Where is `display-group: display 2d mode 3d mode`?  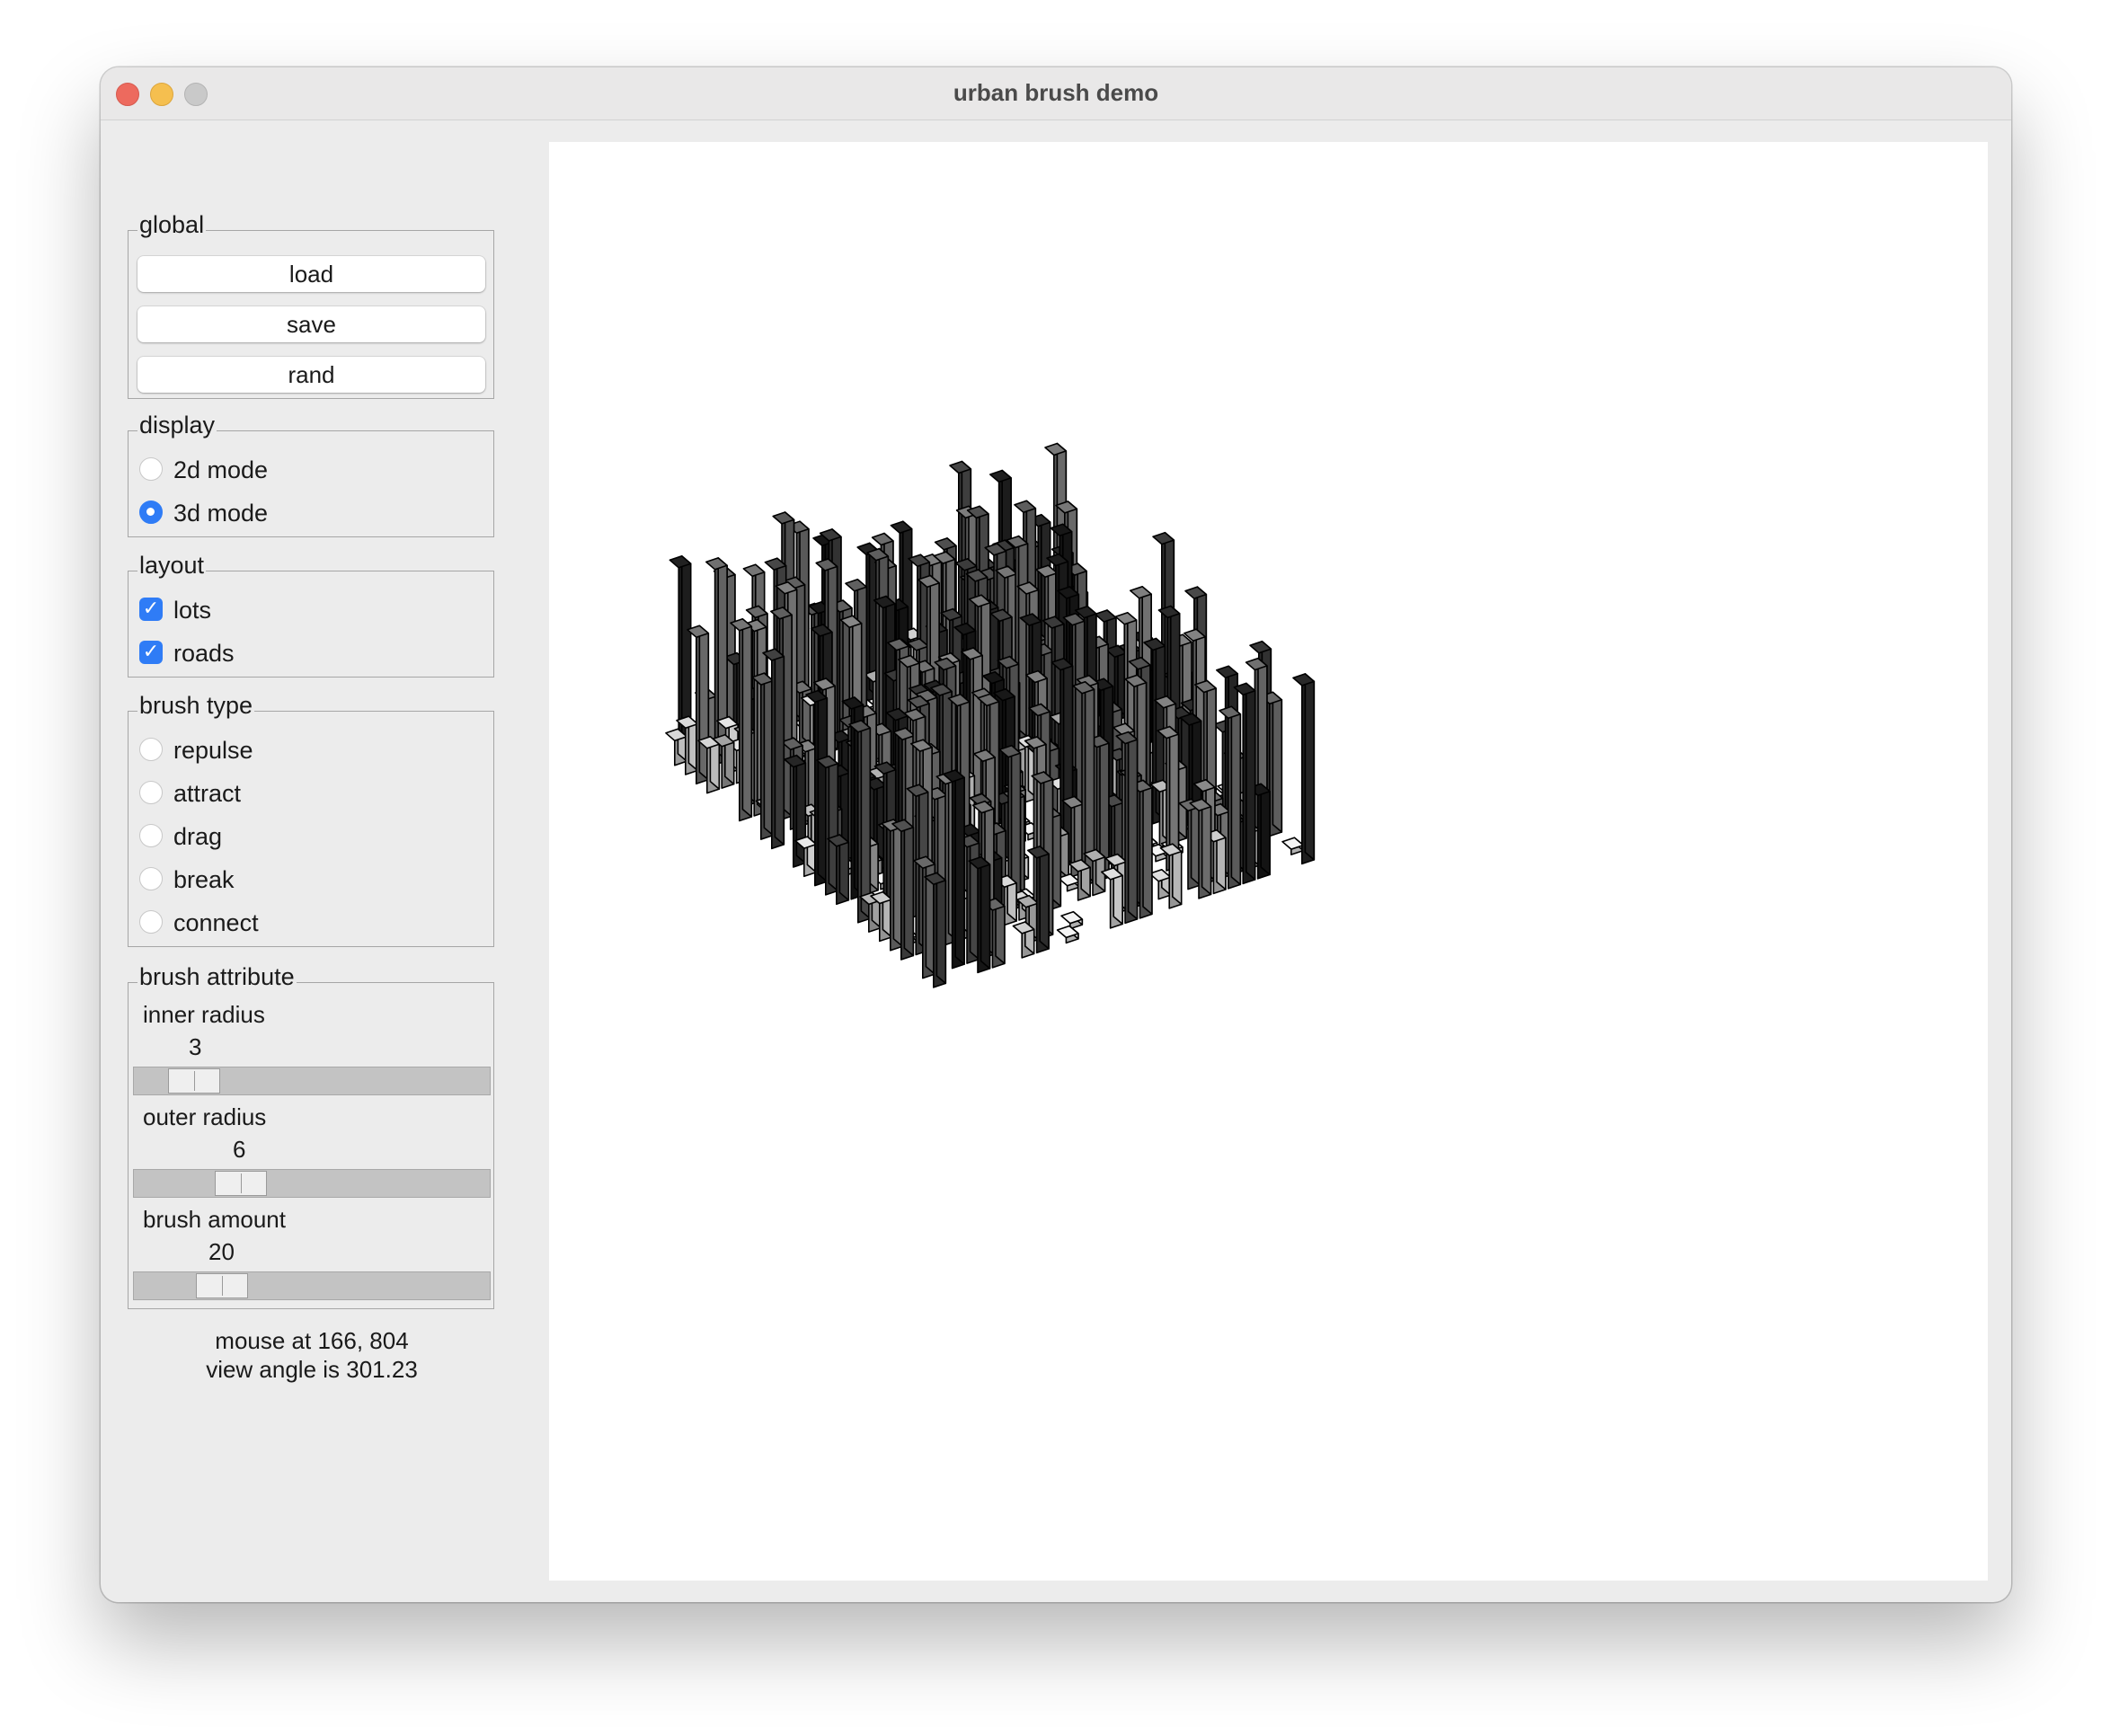
display-group: display 2d mode 3d mode is located at coordinates (311, 474).